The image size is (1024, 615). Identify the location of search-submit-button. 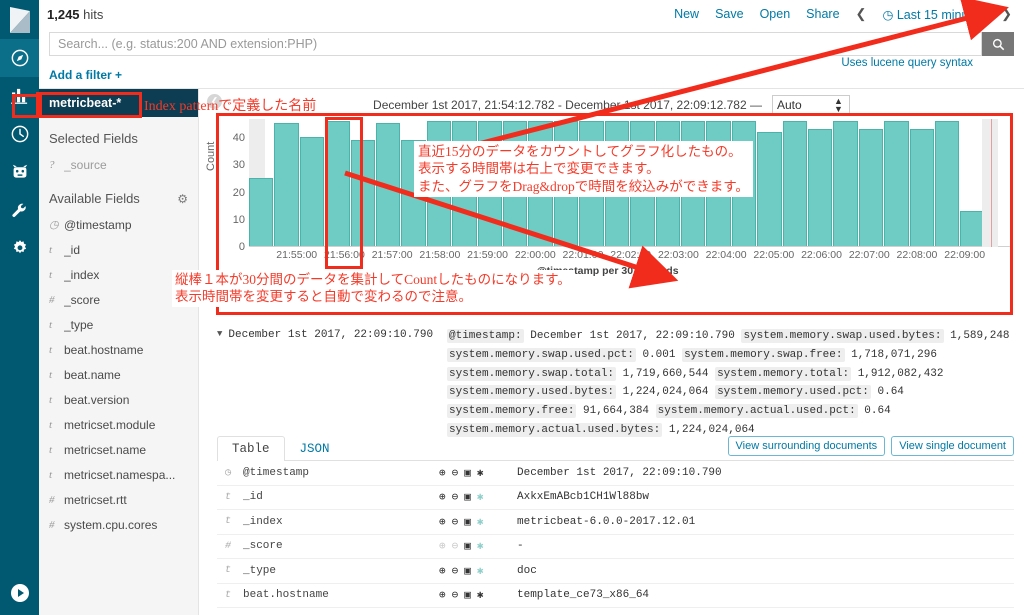
(998, 44).